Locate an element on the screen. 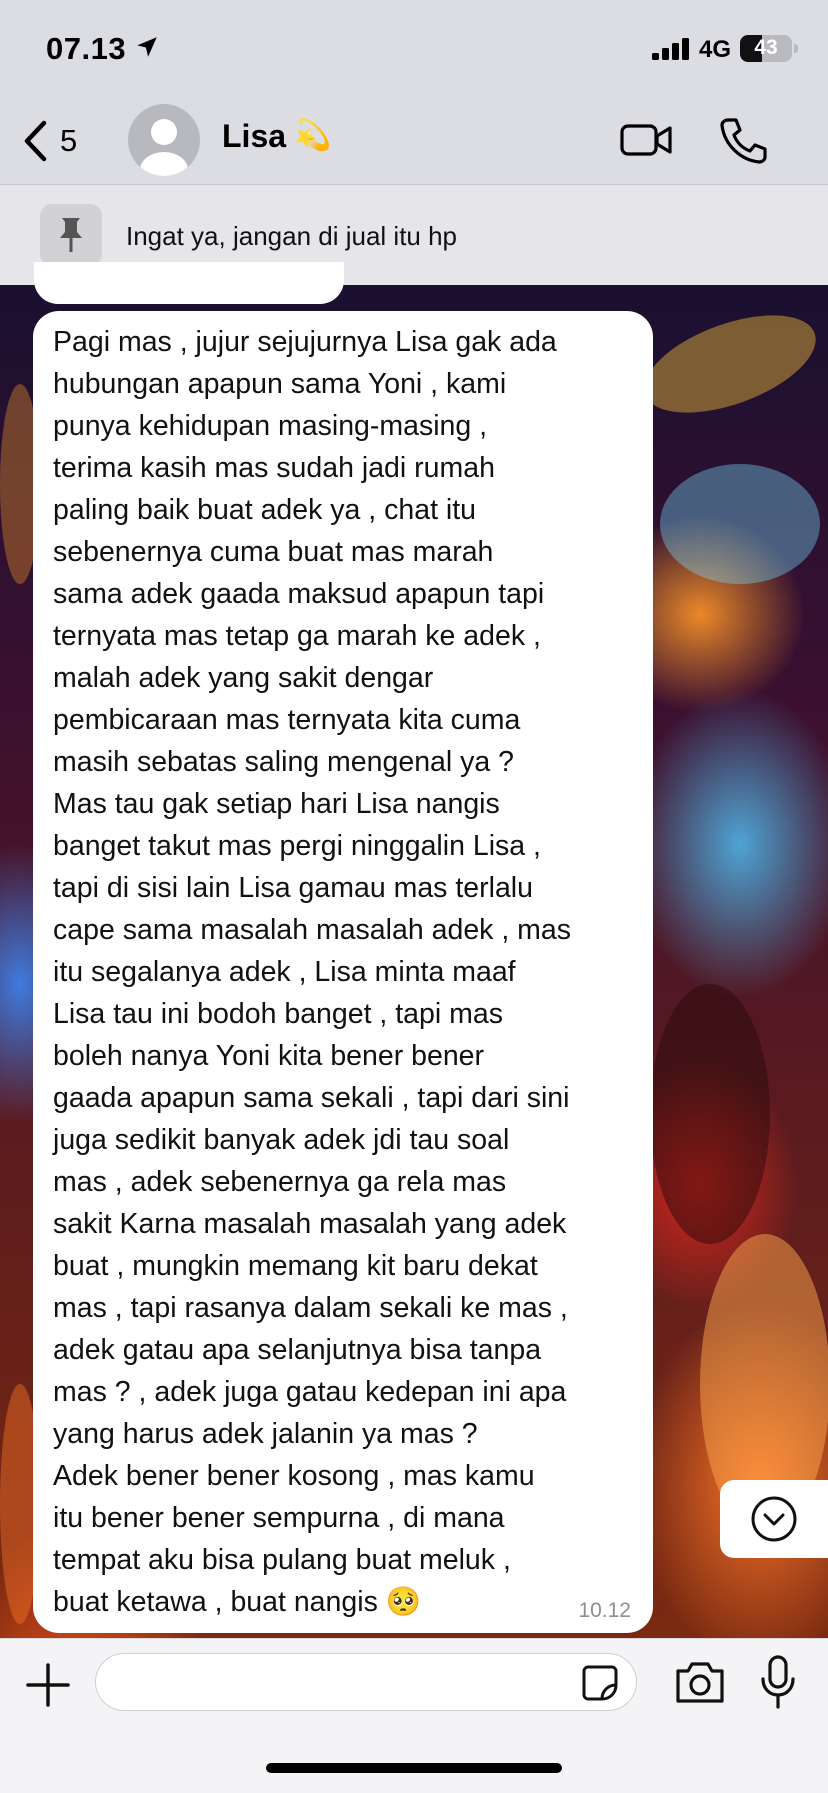 This screenshot has width=828, height=1793. previous-message-bubble is located at coordinates (189, 283).